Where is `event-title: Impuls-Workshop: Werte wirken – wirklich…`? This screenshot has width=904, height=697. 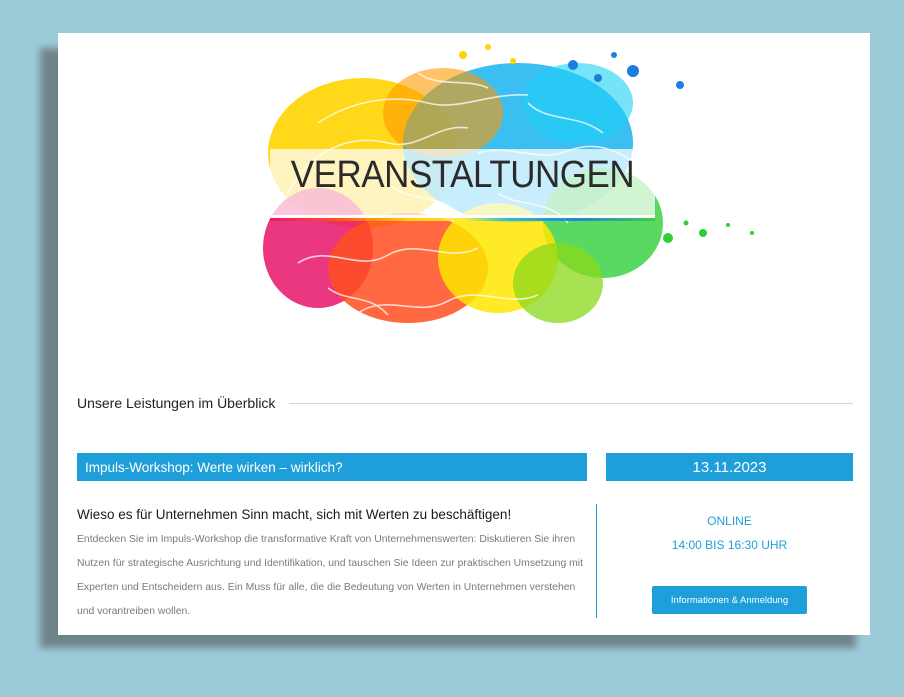 event-title: Impuls-Workshop: Werte wirken – wirklich… is located at coordinates (332, 467).